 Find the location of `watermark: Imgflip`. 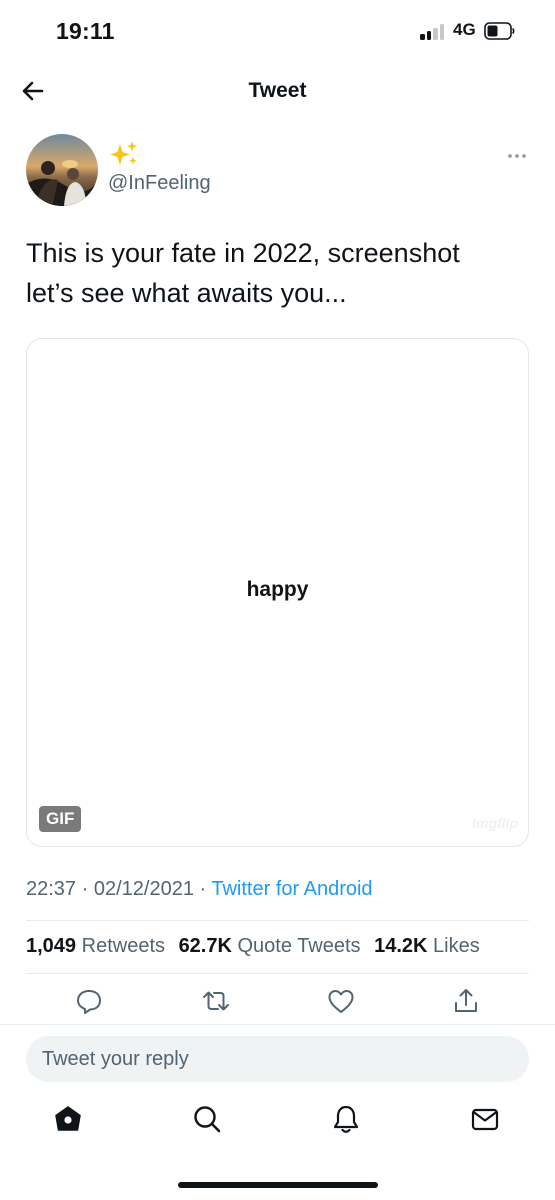

watermark: Imgflip is located at coordinates (495, 823).